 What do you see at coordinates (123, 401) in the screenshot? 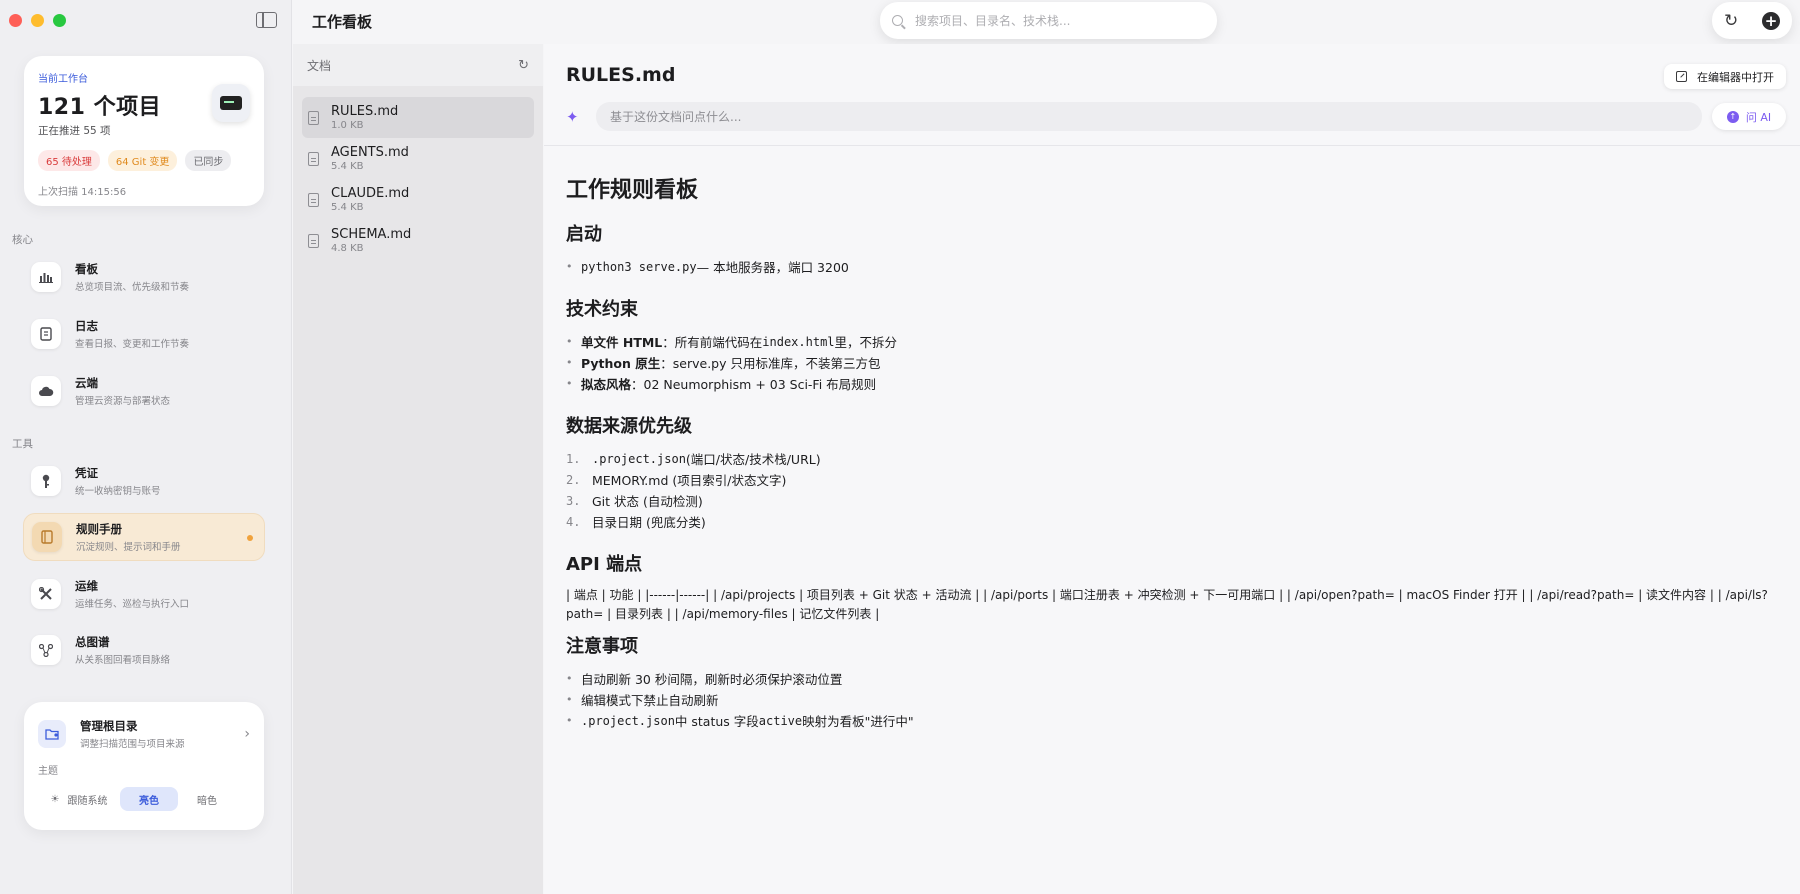
I see `nav-desc: 管理云资源与部署状态` at bounding box center [123, 401].